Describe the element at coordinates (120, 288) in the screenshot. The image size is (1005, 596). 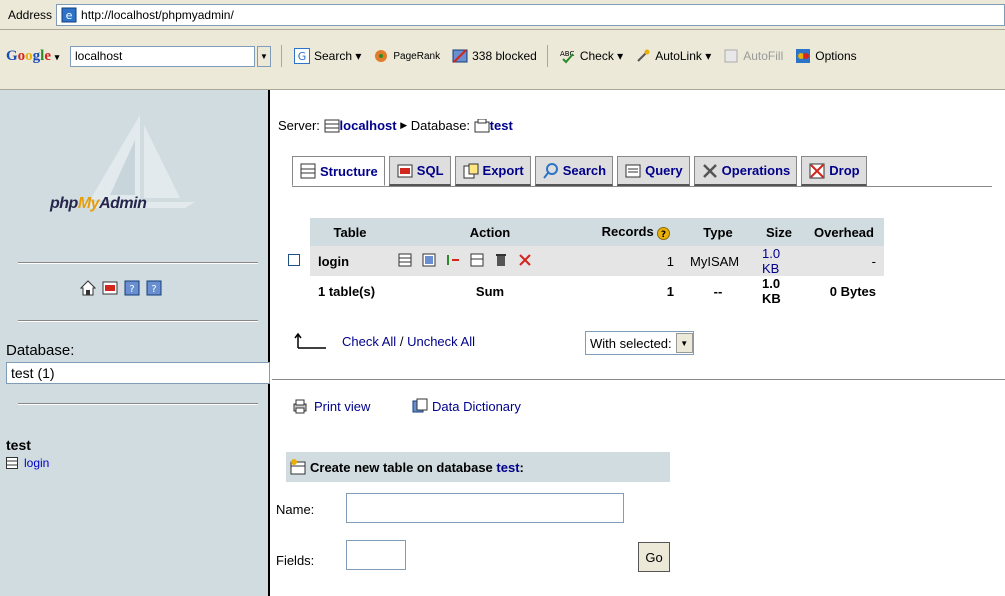
I see `quick-links: ? ?` at that location.